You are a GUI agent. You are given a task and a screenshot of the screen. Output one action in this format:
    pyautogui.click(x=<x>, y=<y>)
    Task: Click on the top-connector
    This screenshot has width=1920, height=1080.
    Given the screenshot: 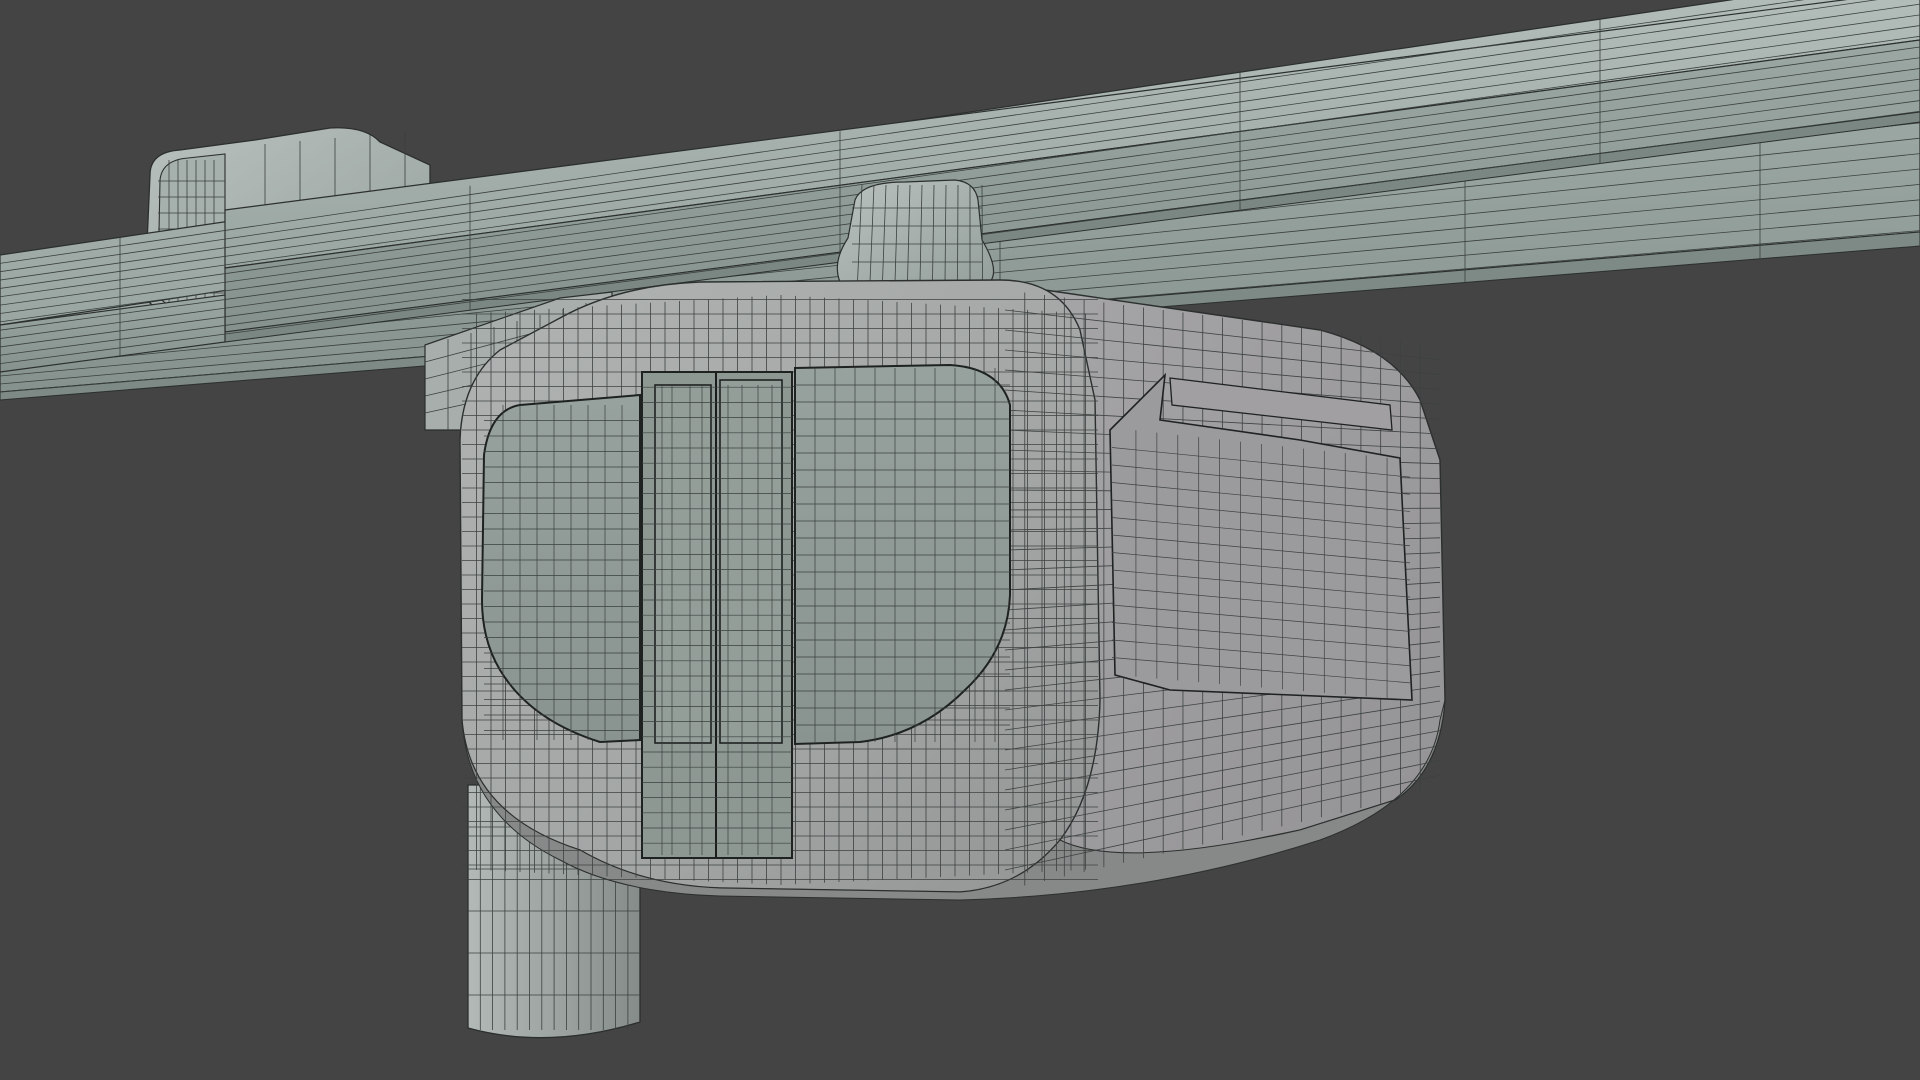 What is the action you would take?
    pyautogui.click(x=915, y=231)
    